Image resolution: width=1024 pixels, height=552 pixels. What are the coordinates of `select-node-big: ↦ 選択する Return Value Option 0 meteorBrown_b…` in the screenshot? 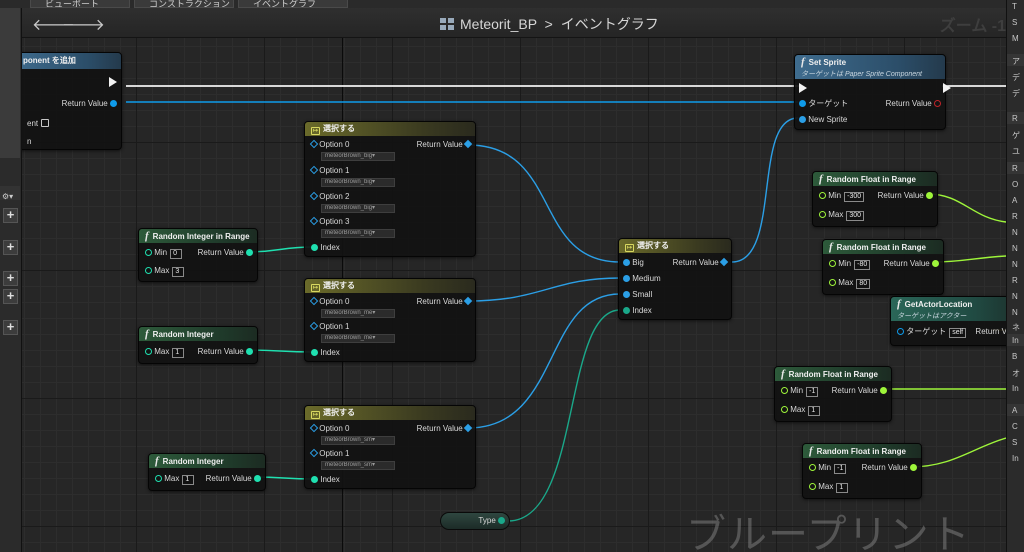 It's located at (390, 189).